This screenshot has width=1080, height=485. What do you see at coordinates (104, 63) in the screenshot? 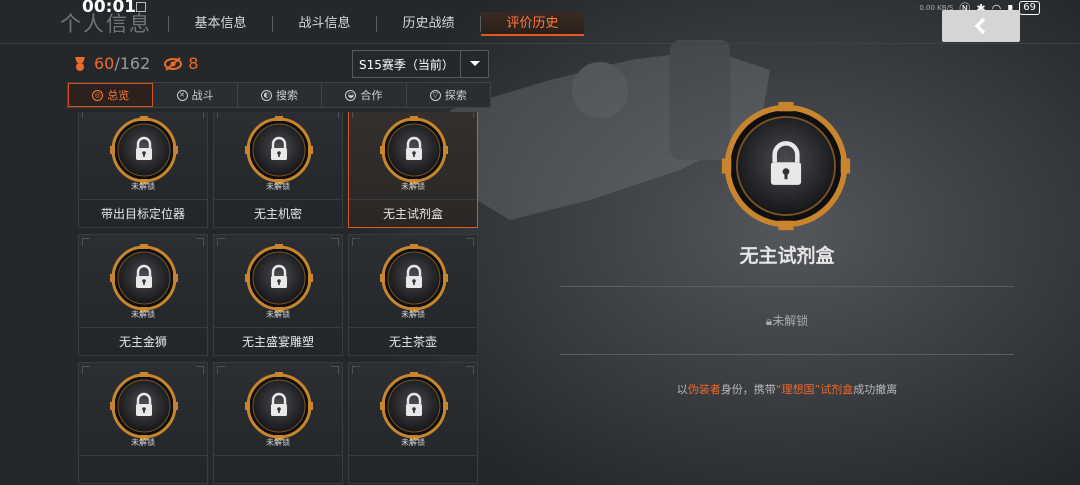
I see `unlocked-count: 60` at bounding box center [104, 63].